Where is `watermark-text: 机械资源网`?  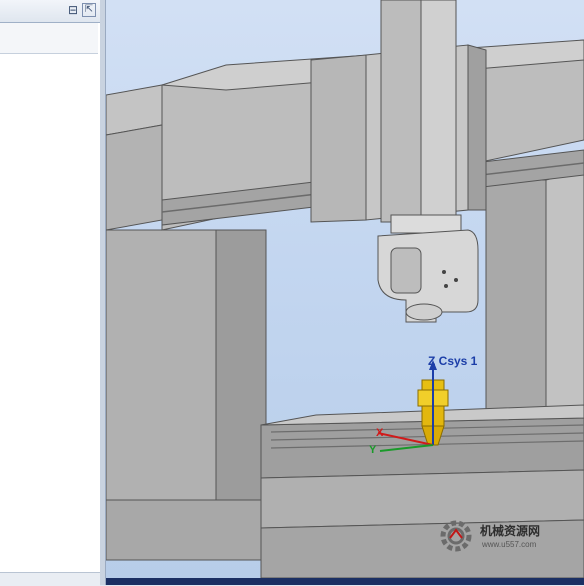 watermark-text: 机械资源网 is located at coordinates (510, 531).